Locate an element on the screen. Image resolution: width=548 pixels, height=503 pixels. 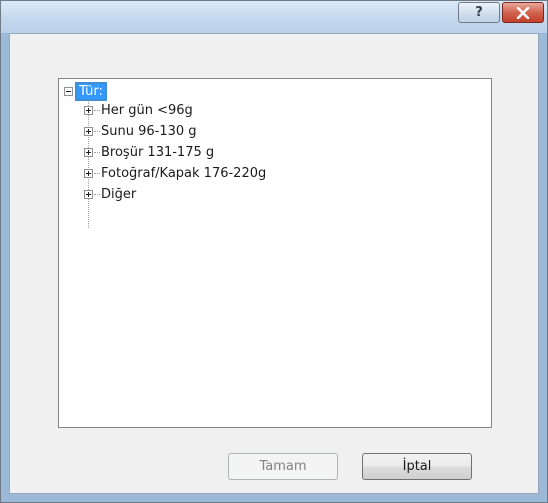
cancel-button: İptal is located at coordinates (417, 466).